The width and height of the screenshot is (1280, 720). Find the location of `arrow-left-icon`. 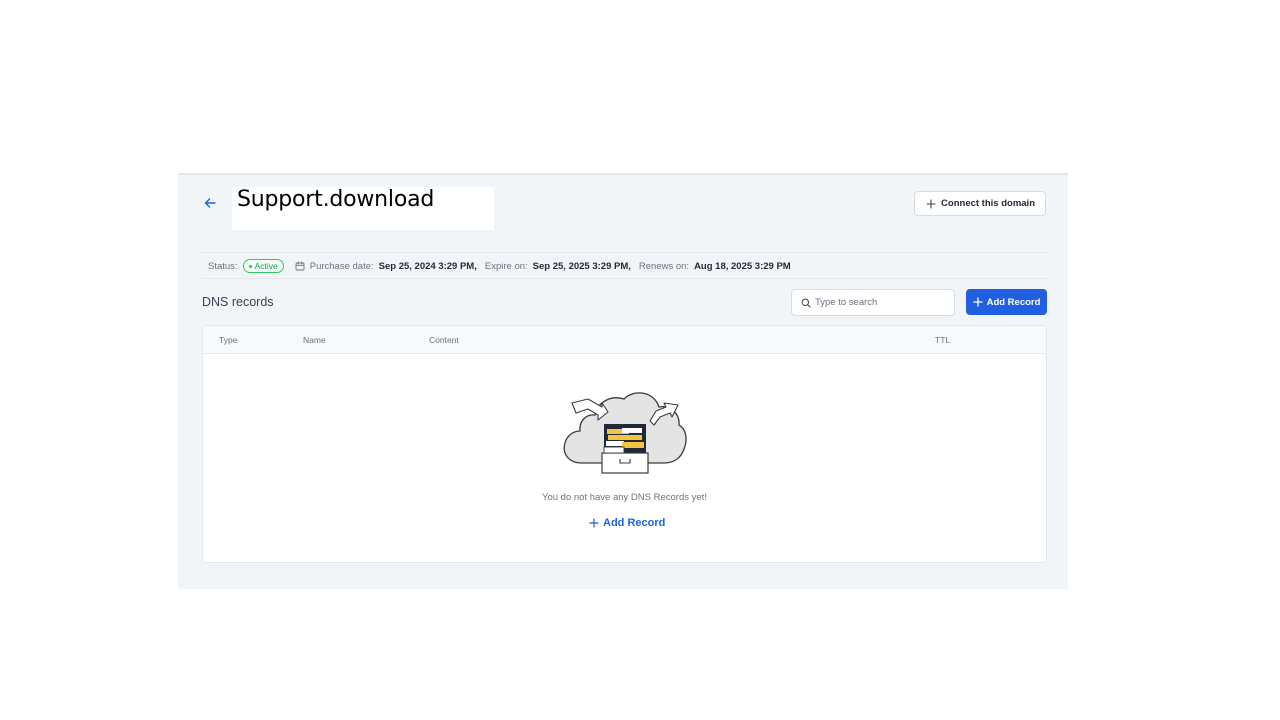

arrow-left-icon is located at coordinates (210, 203).